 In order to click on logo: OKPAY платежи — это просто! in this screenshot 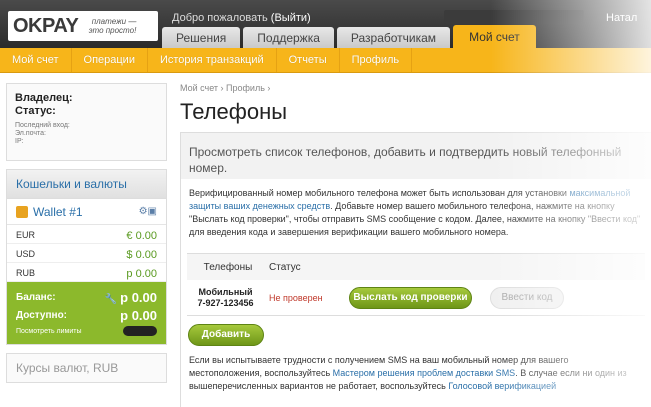, I will do `click(83, 26)`.